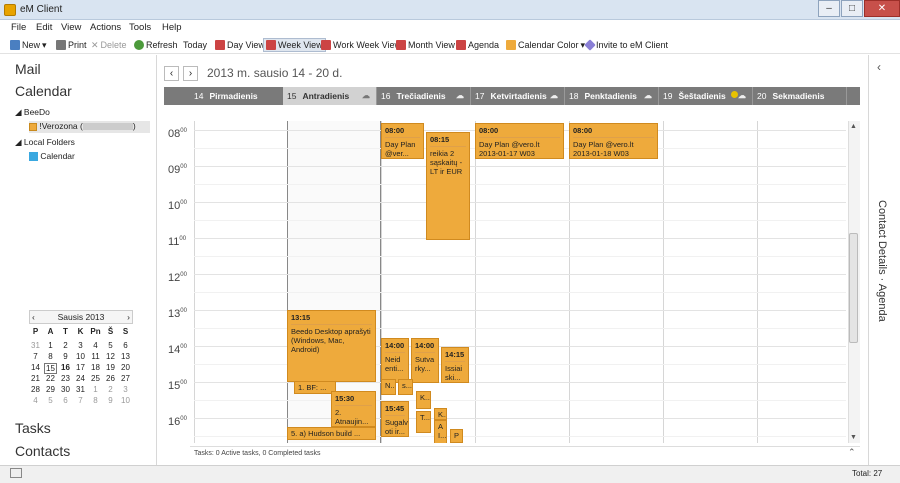 This screenshot has height=483, width=900. What do you see at coordinates (35, 378) in the screenshot?
I see `mini-day: 21` at bounding box center [35, 378].